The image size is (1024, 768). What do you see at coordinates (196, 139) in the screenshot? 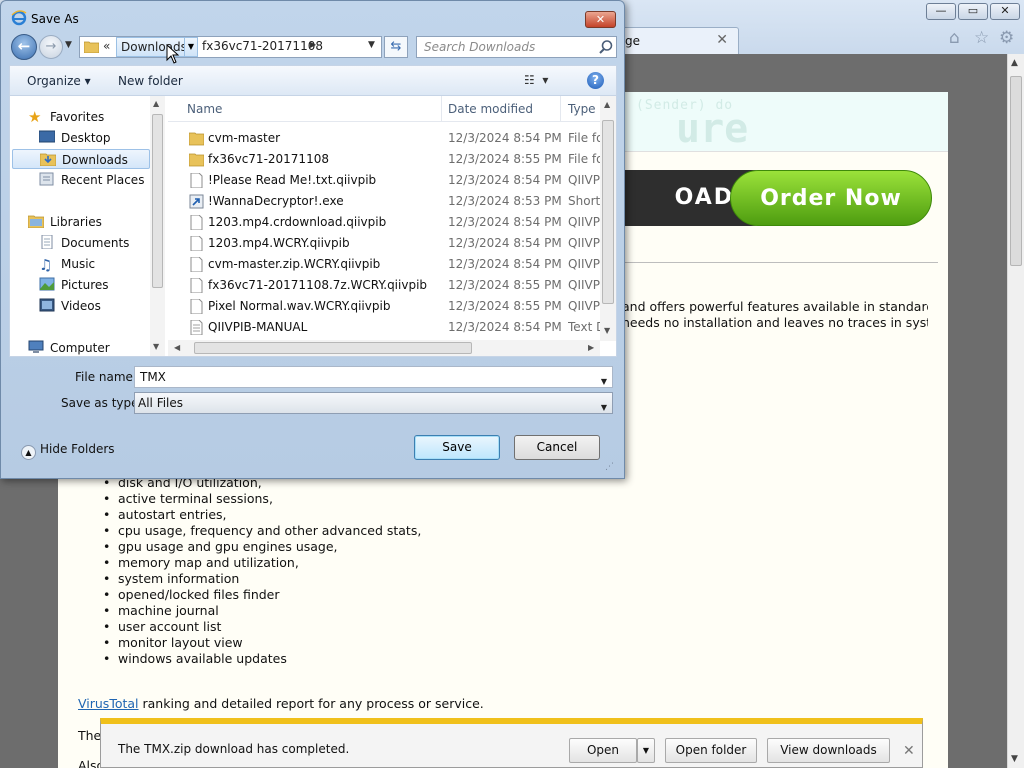
I see `folder-icon` at bounding box center [196, 139].